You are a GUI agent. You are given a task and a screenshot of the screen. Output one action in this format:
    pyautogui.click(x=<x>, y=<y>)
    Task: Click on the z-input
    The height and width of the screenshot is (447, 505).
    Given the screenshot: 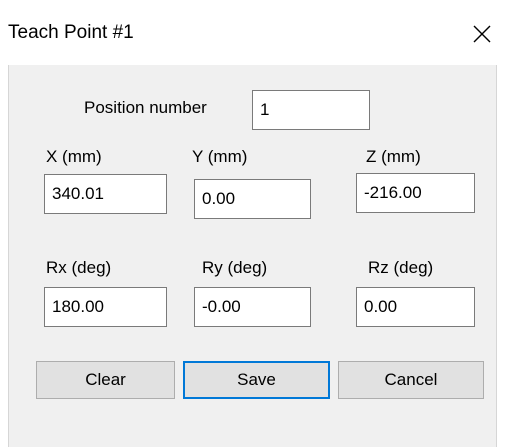 What is the action you would take?
    pyautogui.click(x=415, y=193)
    